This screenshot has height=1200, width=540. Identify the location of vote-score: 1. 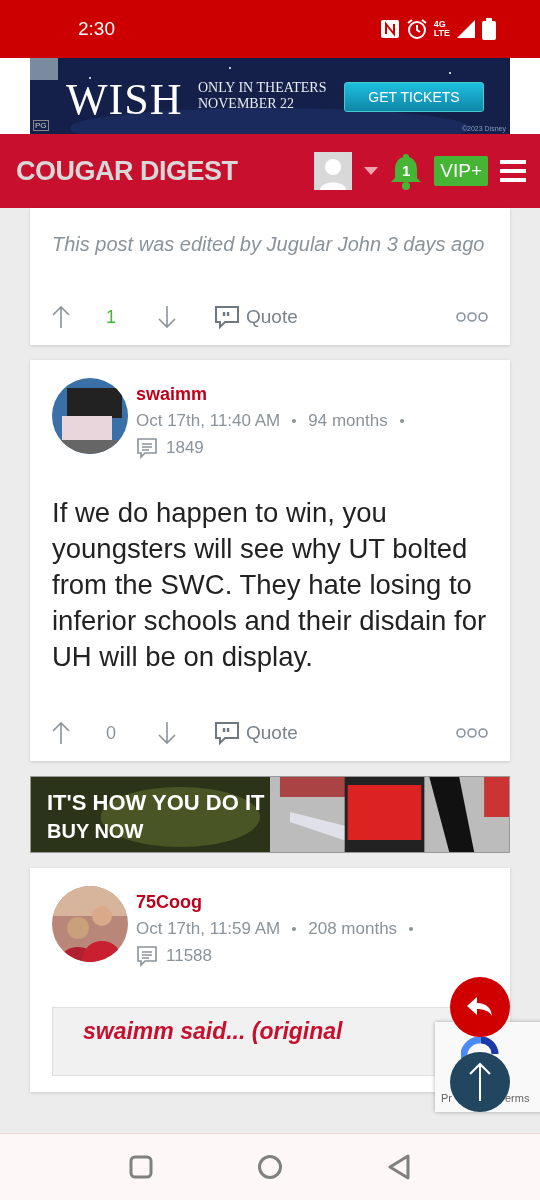
(111, 317).